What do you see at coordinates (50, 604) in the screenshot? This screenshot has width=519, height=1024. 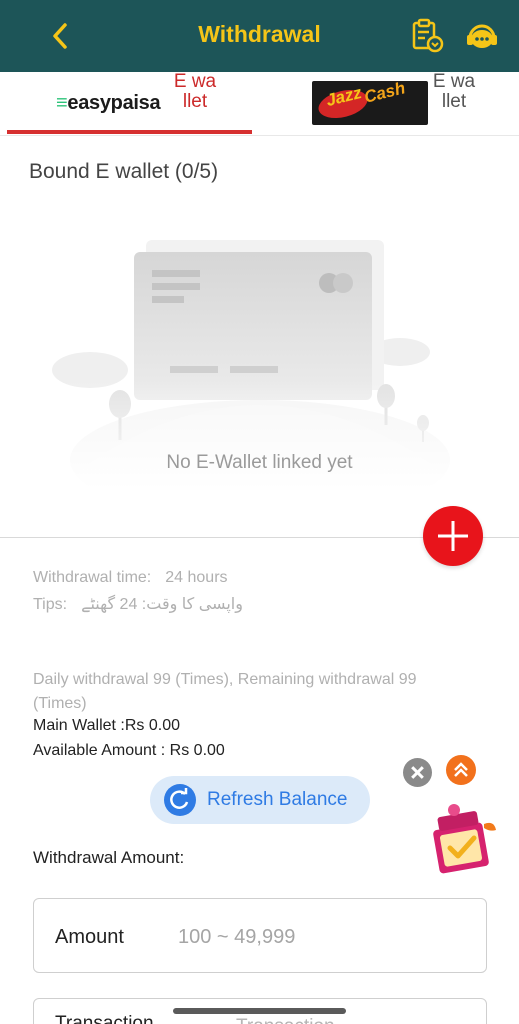 I see `tips-label: Tips:` at bounding box center [50, 604].